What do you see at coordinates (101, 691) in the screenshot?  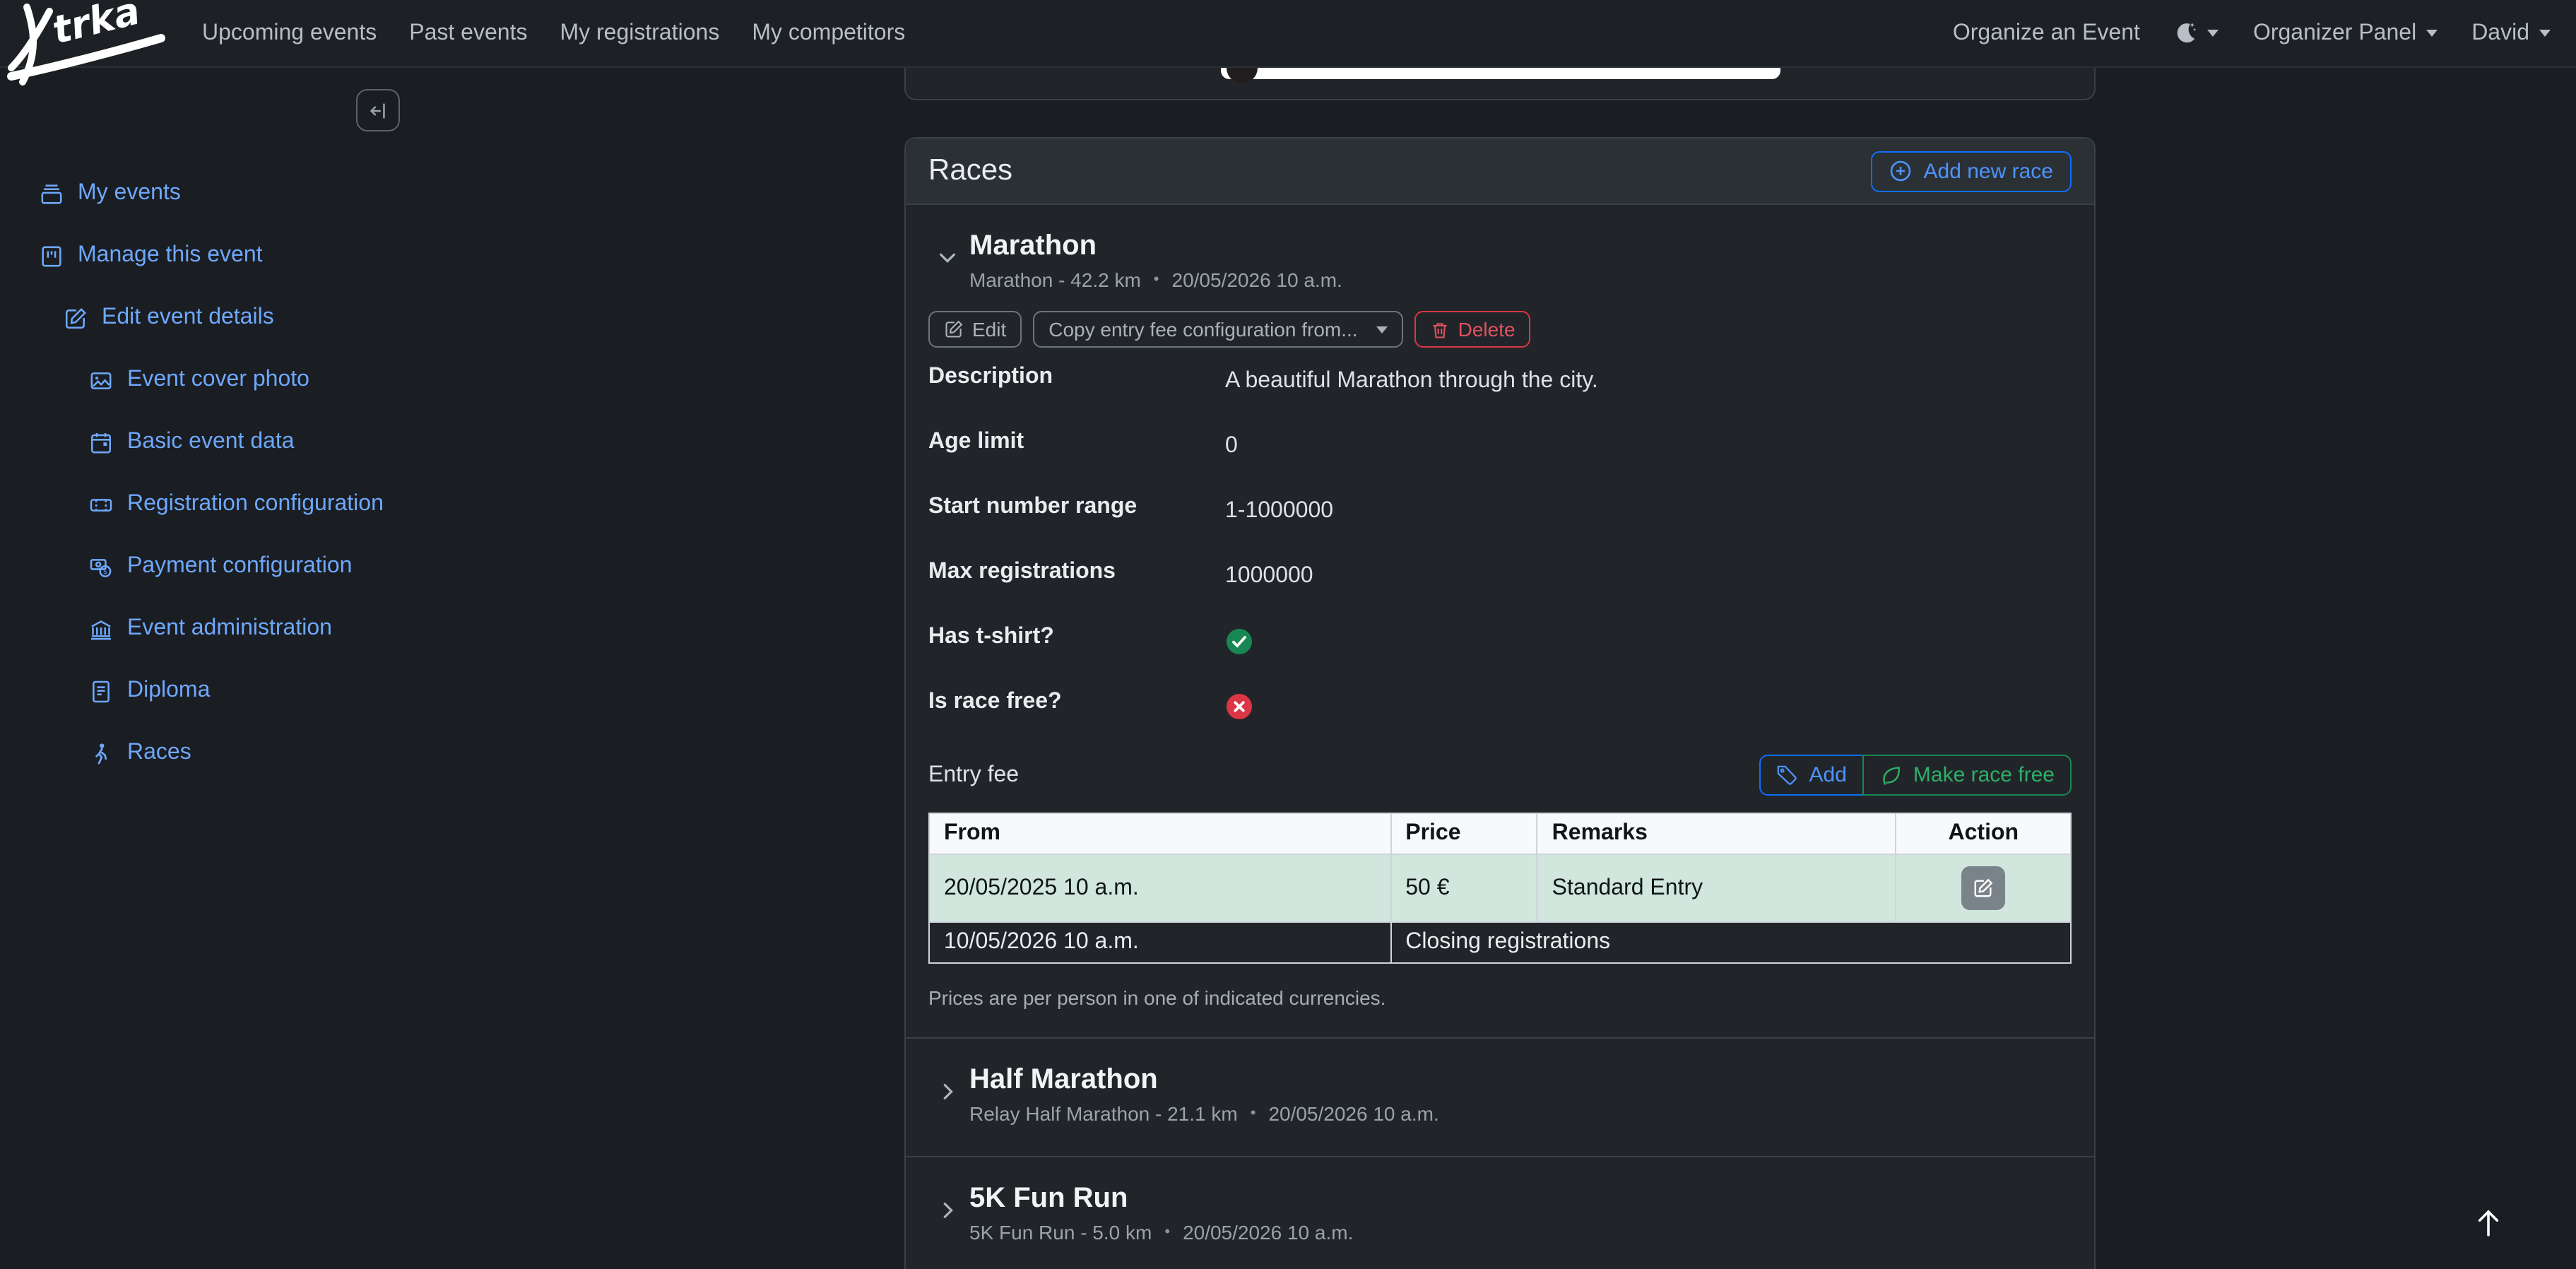 I see `file-text-icon` at bounding box center [101, 691].